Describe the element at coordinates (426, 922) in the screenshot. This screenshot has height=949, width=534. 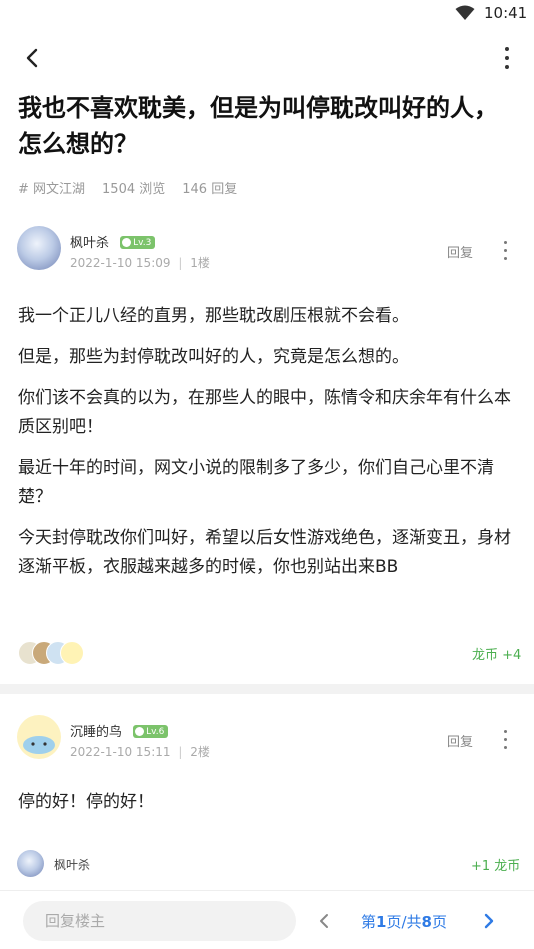
I see `total-pages: 8` at that location.